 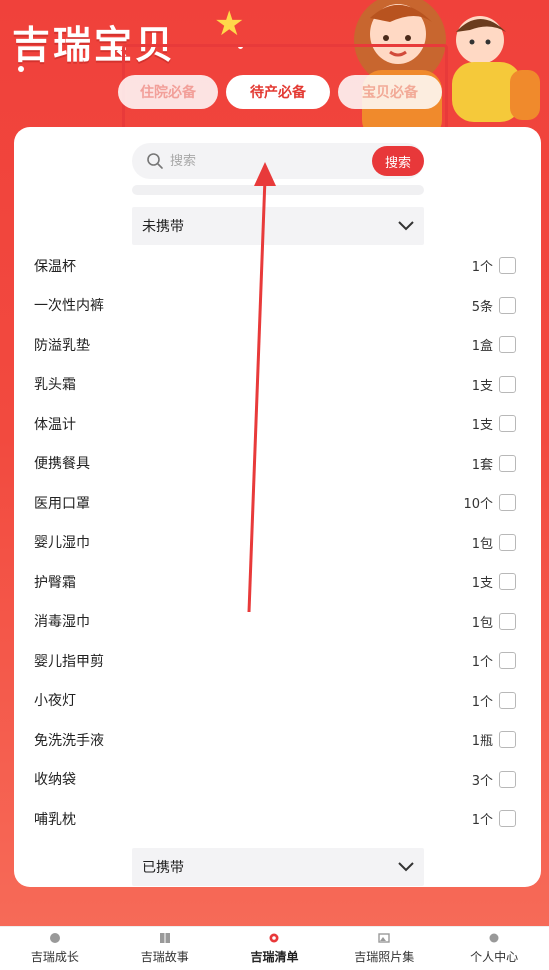 I want to click on list-item: 婴儿湿巾 1包, so click(x=277, y=543).